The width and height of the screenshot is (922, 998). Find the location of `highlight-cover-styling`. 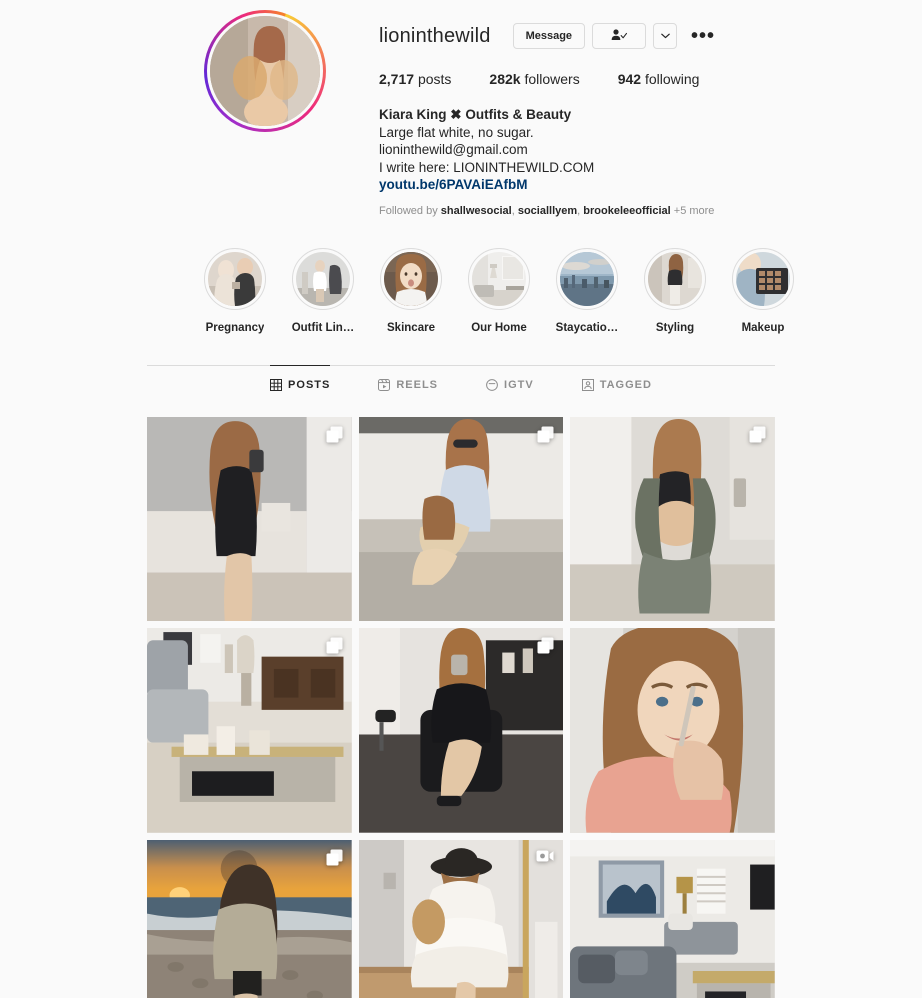

highlight-cover-styling is located at coordinates (675, 278).